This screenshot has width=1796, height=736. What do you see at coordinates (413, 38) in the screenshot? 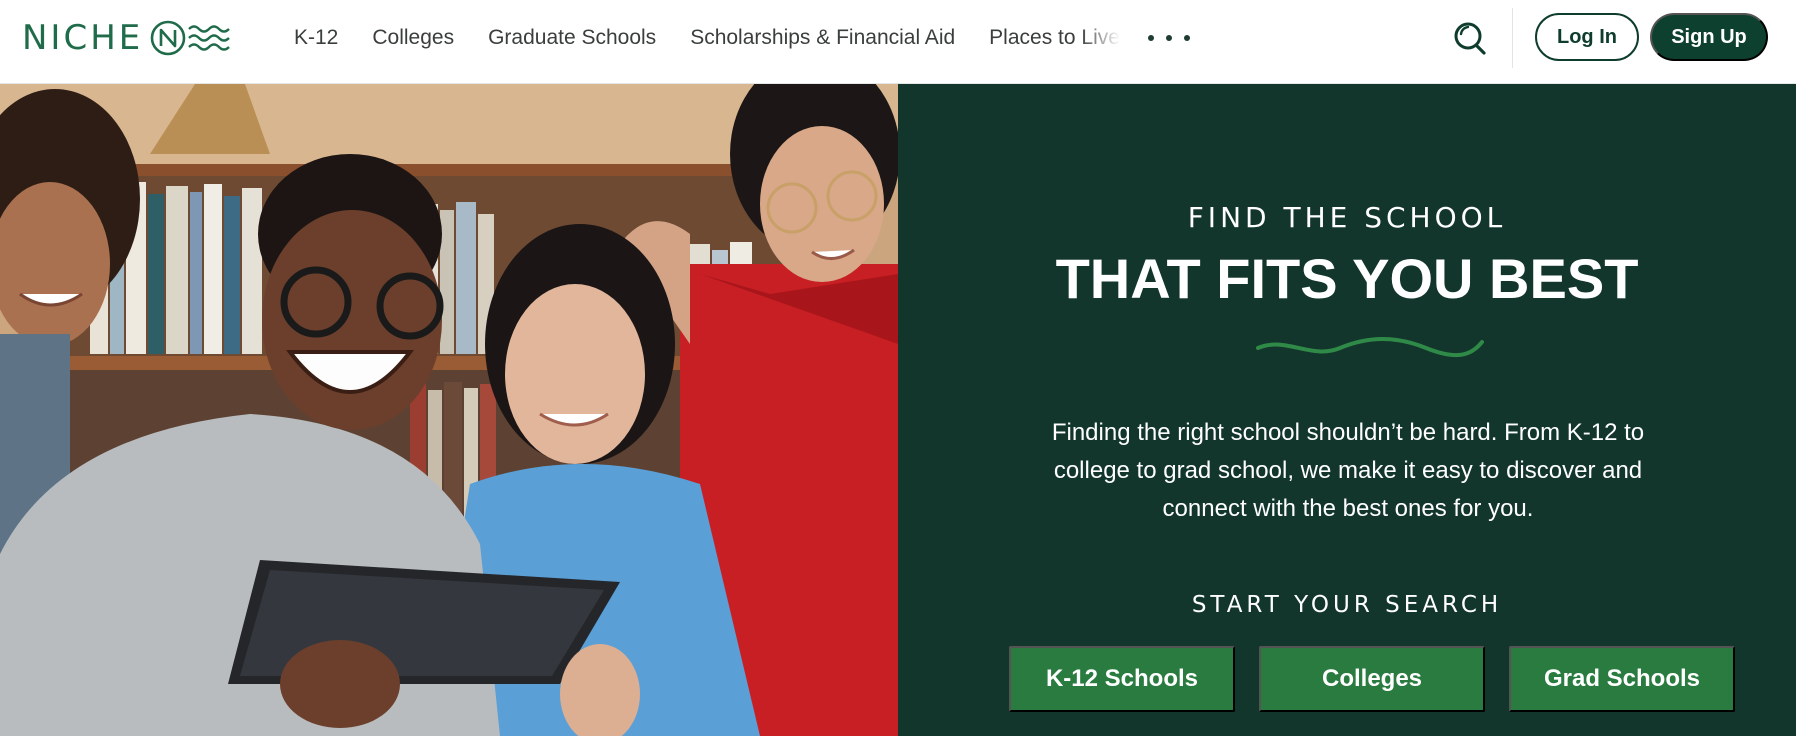
I see `nav-item-colleges: Colleges` at bounding box center [413, 38].